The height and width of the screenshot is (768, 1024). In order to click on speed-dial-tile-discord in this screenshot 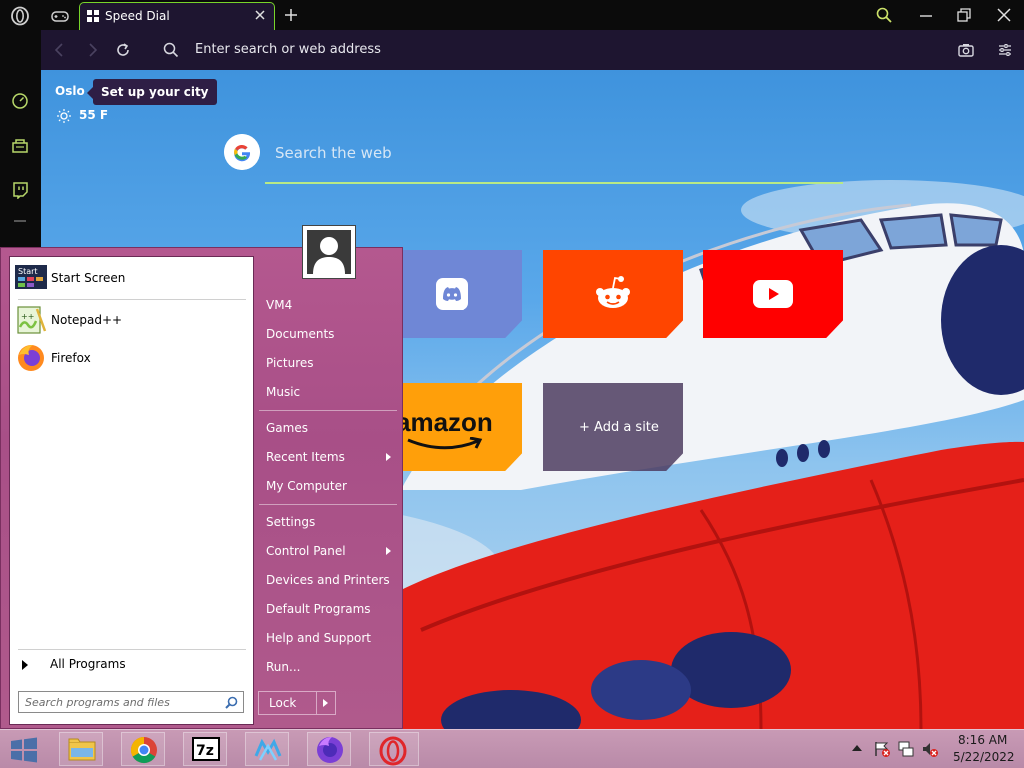, I will do `click(452, 294)`.